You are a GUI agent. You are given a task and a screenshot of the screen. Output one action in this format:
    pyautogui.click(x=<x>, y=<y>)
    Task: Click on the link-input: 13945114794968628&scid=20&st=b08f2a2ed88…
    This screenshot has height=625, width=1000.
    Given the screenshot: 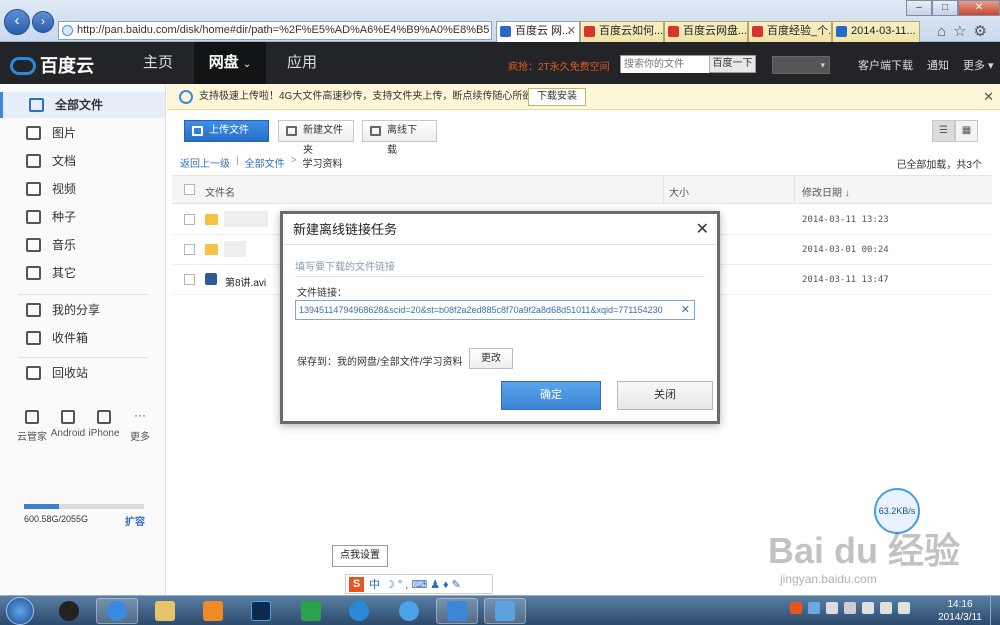 What is the action you would take?
    pyautogui.click(x=495, y=310)
    